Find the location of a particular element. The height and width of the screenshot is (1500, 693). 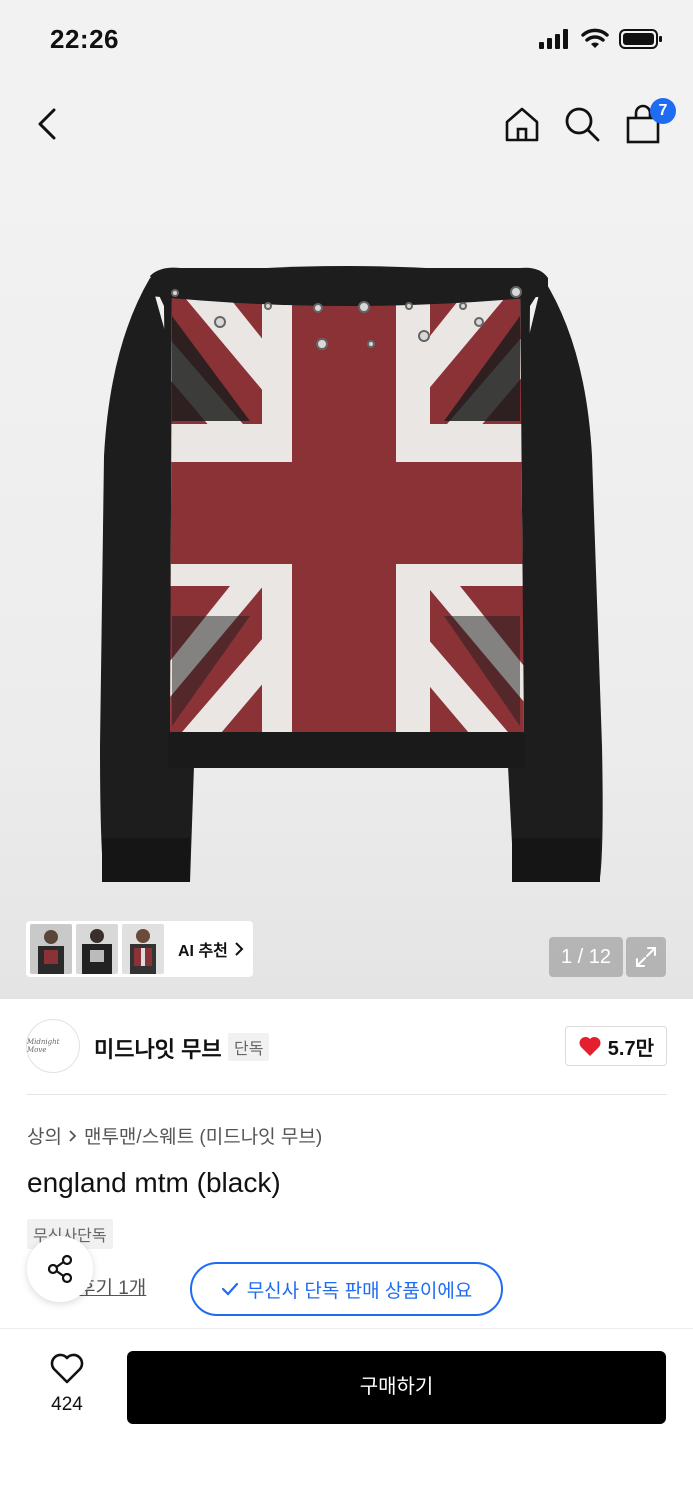

buy-button: 구매하기 is located at coordinates (396, 1387).